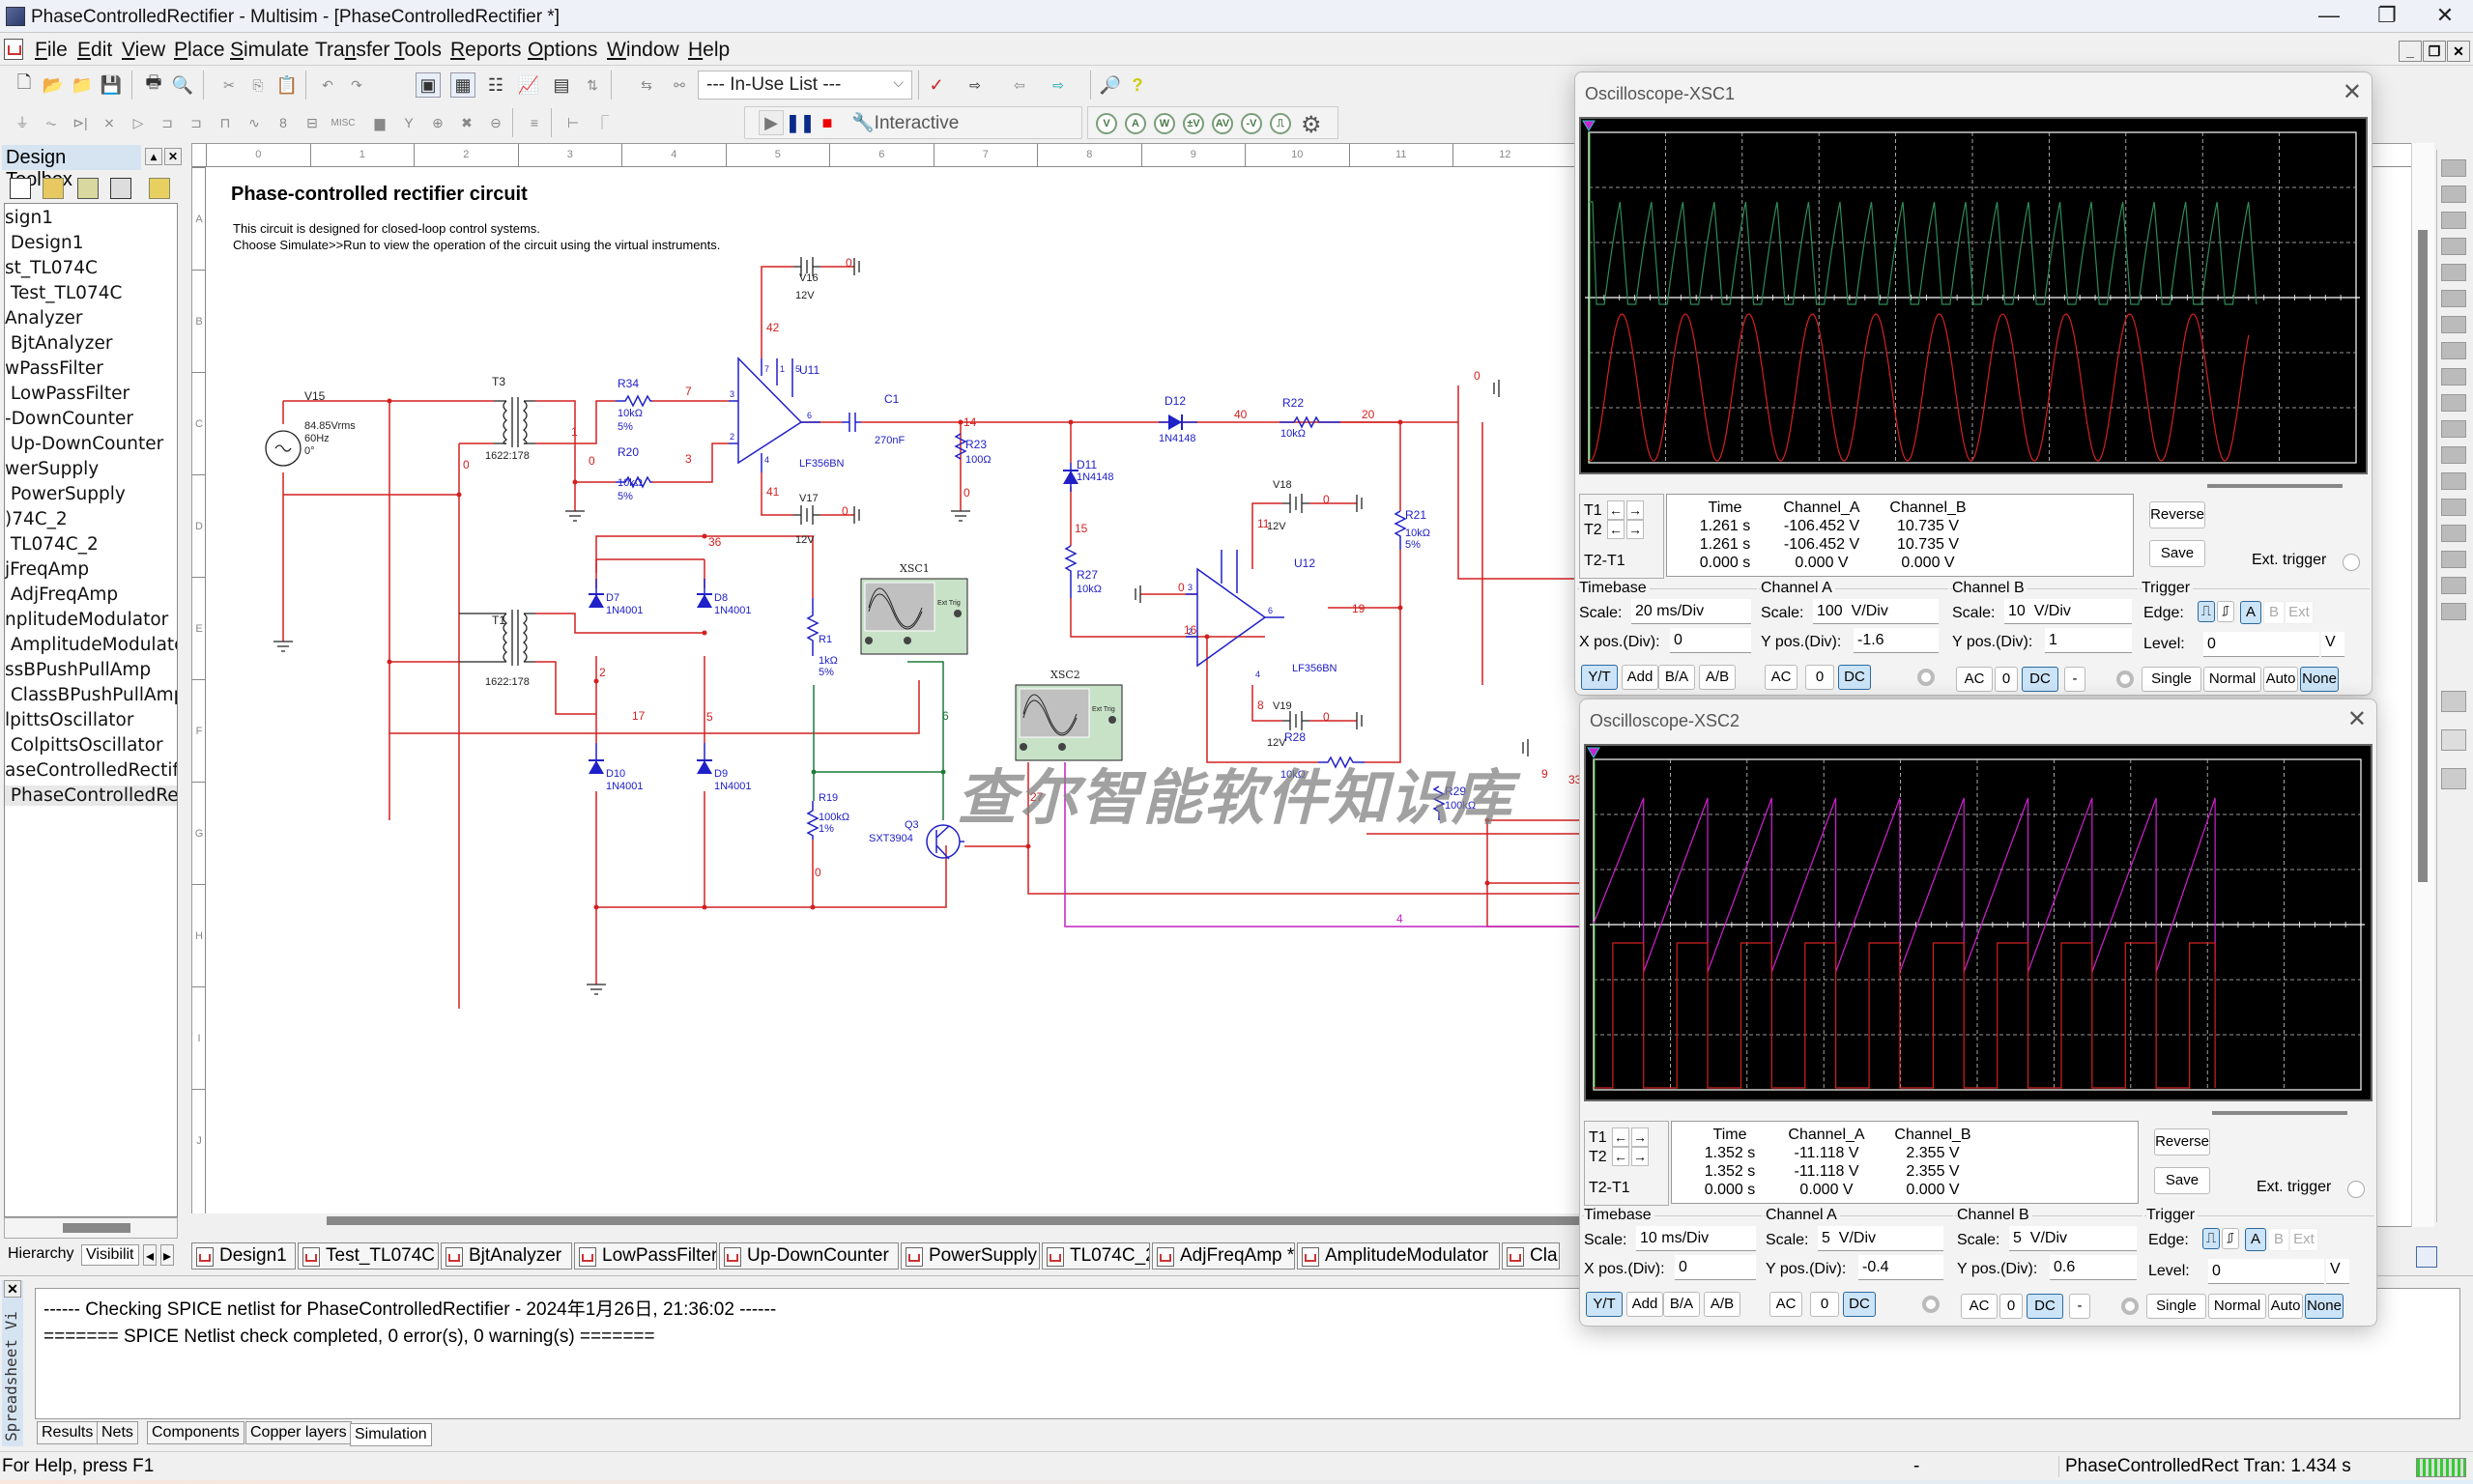 This screenshot has width=2473, height=1484. Describe the element at coordinates (150, 1255) in the screenshot. I see `tab-scroll-left: ◂` at that location.